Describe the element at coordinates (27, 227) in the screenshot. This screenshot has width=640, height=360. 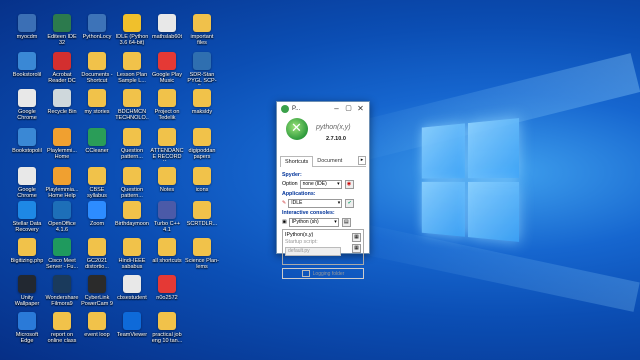
I see `desktop-icon-label: Stellar Data Recovery` at that location.